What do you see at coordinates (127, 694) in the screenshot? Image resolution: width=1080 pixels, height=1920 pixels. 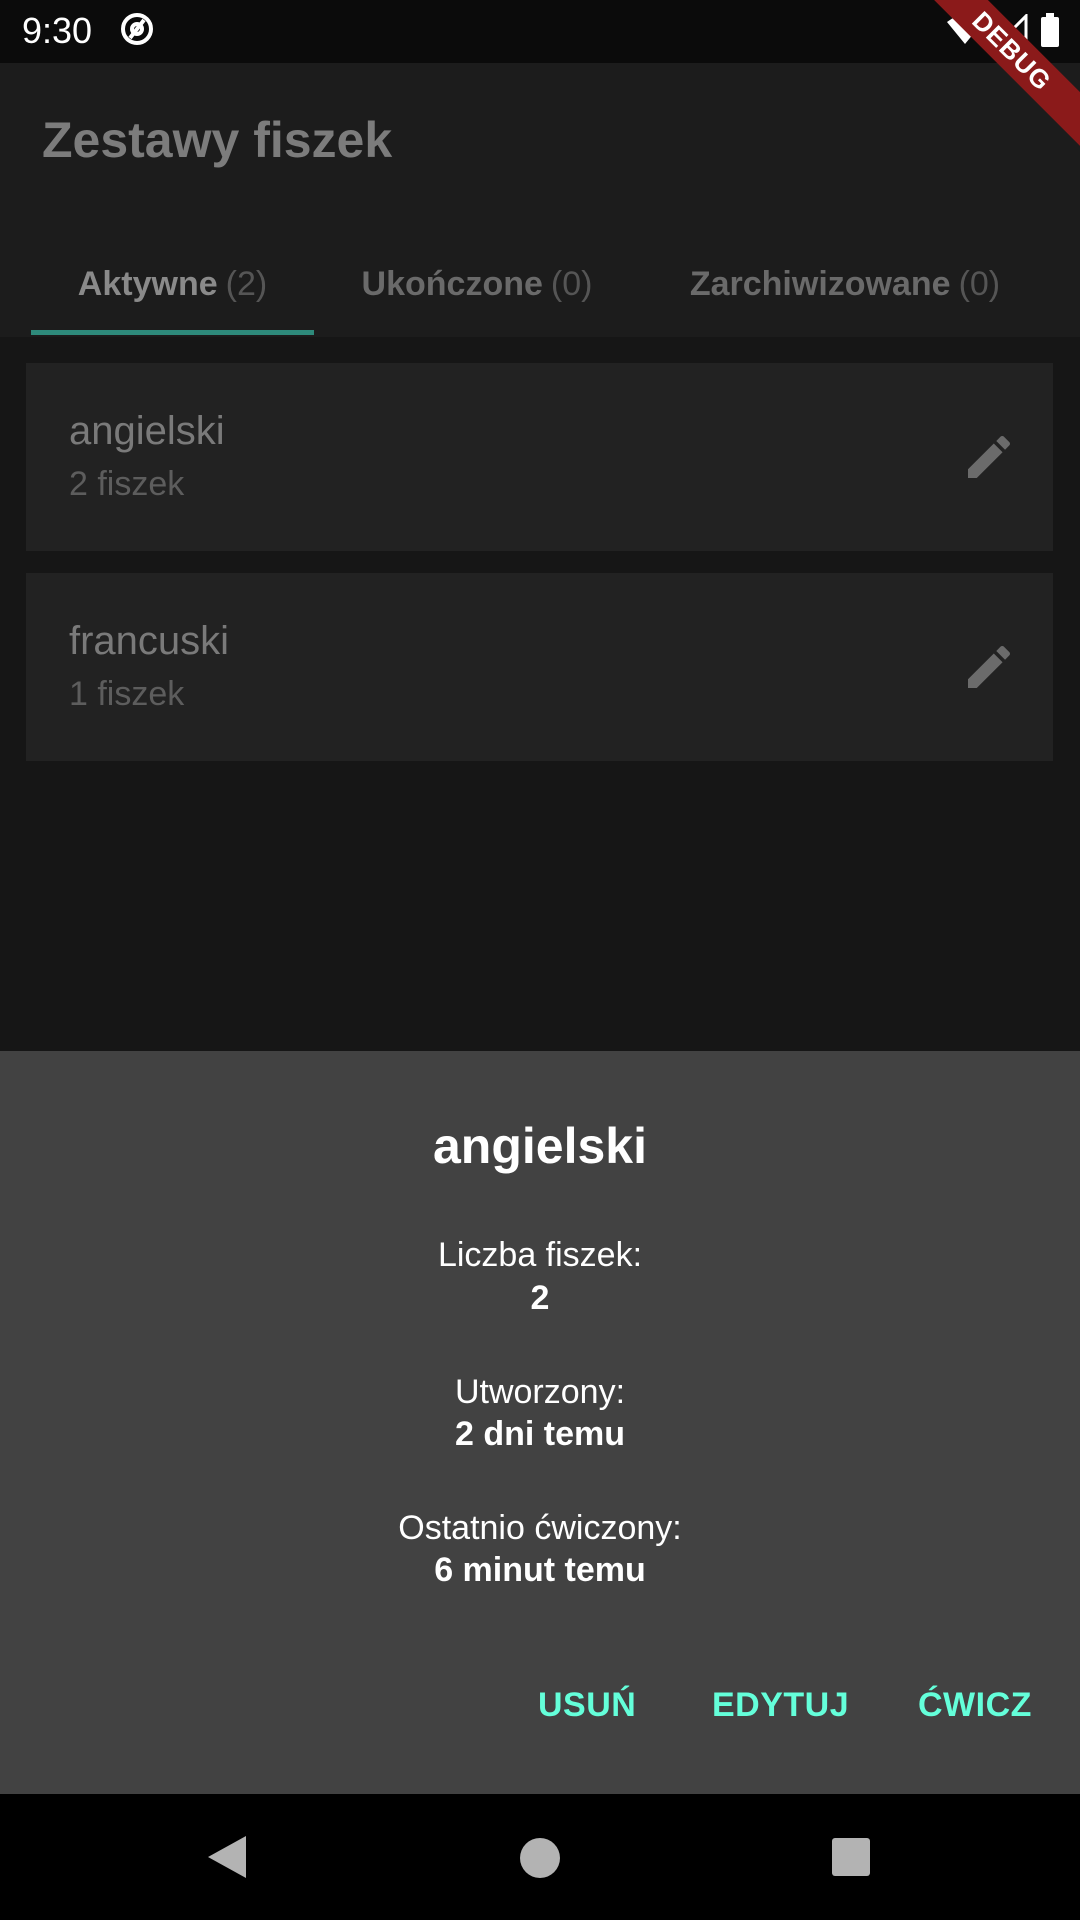 I see `set-count: 1 fiszek` at bounding box center [127, 694].